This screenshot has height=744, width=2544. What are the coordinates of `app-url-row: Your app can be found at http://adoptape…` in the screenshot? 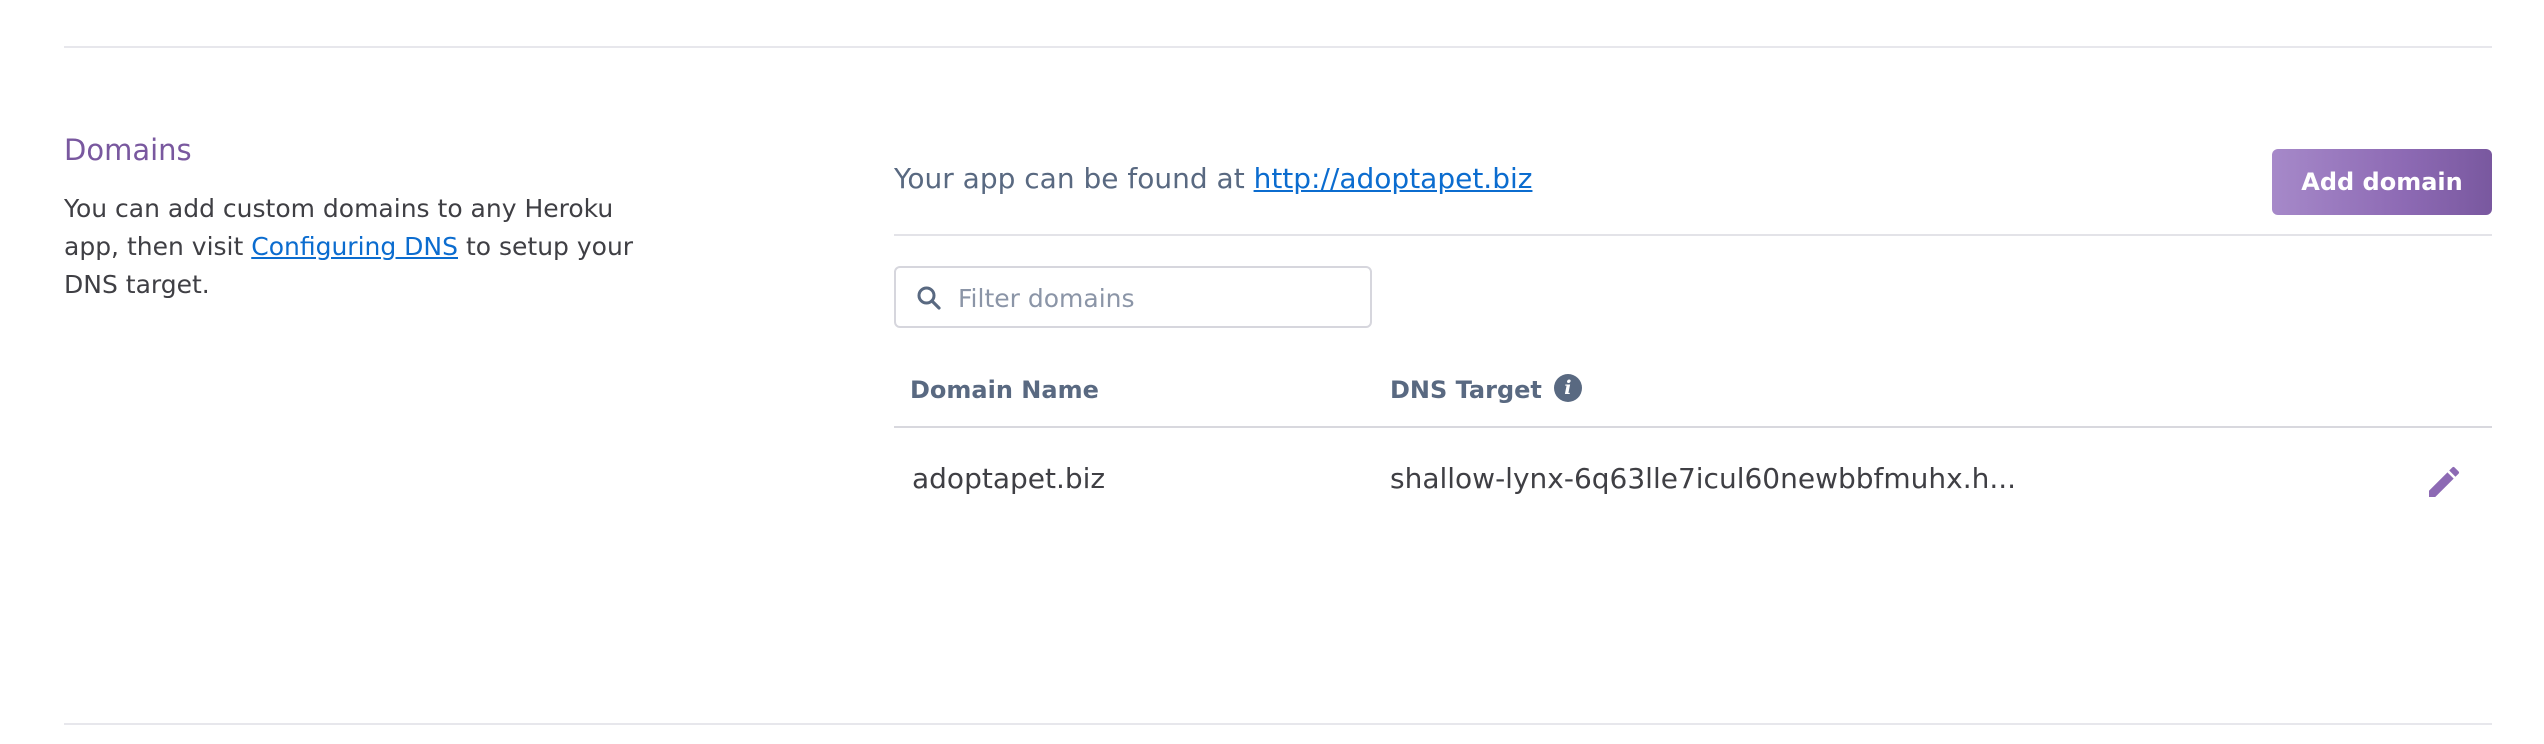 It's located at (1693, 183).